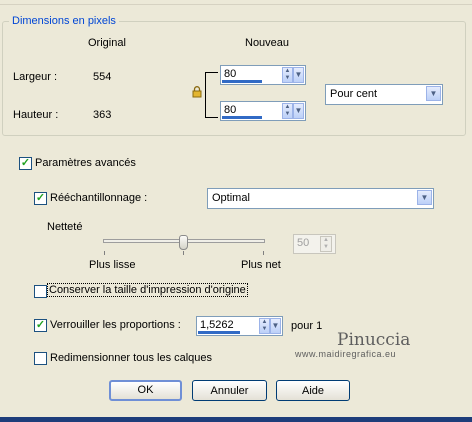 This screenshot has height=422, width=472. What do you see at coordinates (267, 43) in the screenshot?
I see `column-nouveau: Nouveau` at bounding box center [267, 43].